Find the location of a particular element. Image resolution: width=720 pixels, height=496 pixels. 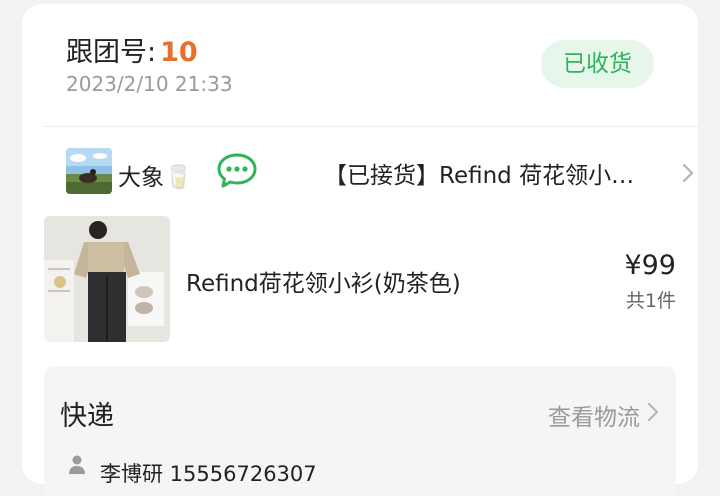

follow-label: 跟团号: is located at coordinates (111, 52).